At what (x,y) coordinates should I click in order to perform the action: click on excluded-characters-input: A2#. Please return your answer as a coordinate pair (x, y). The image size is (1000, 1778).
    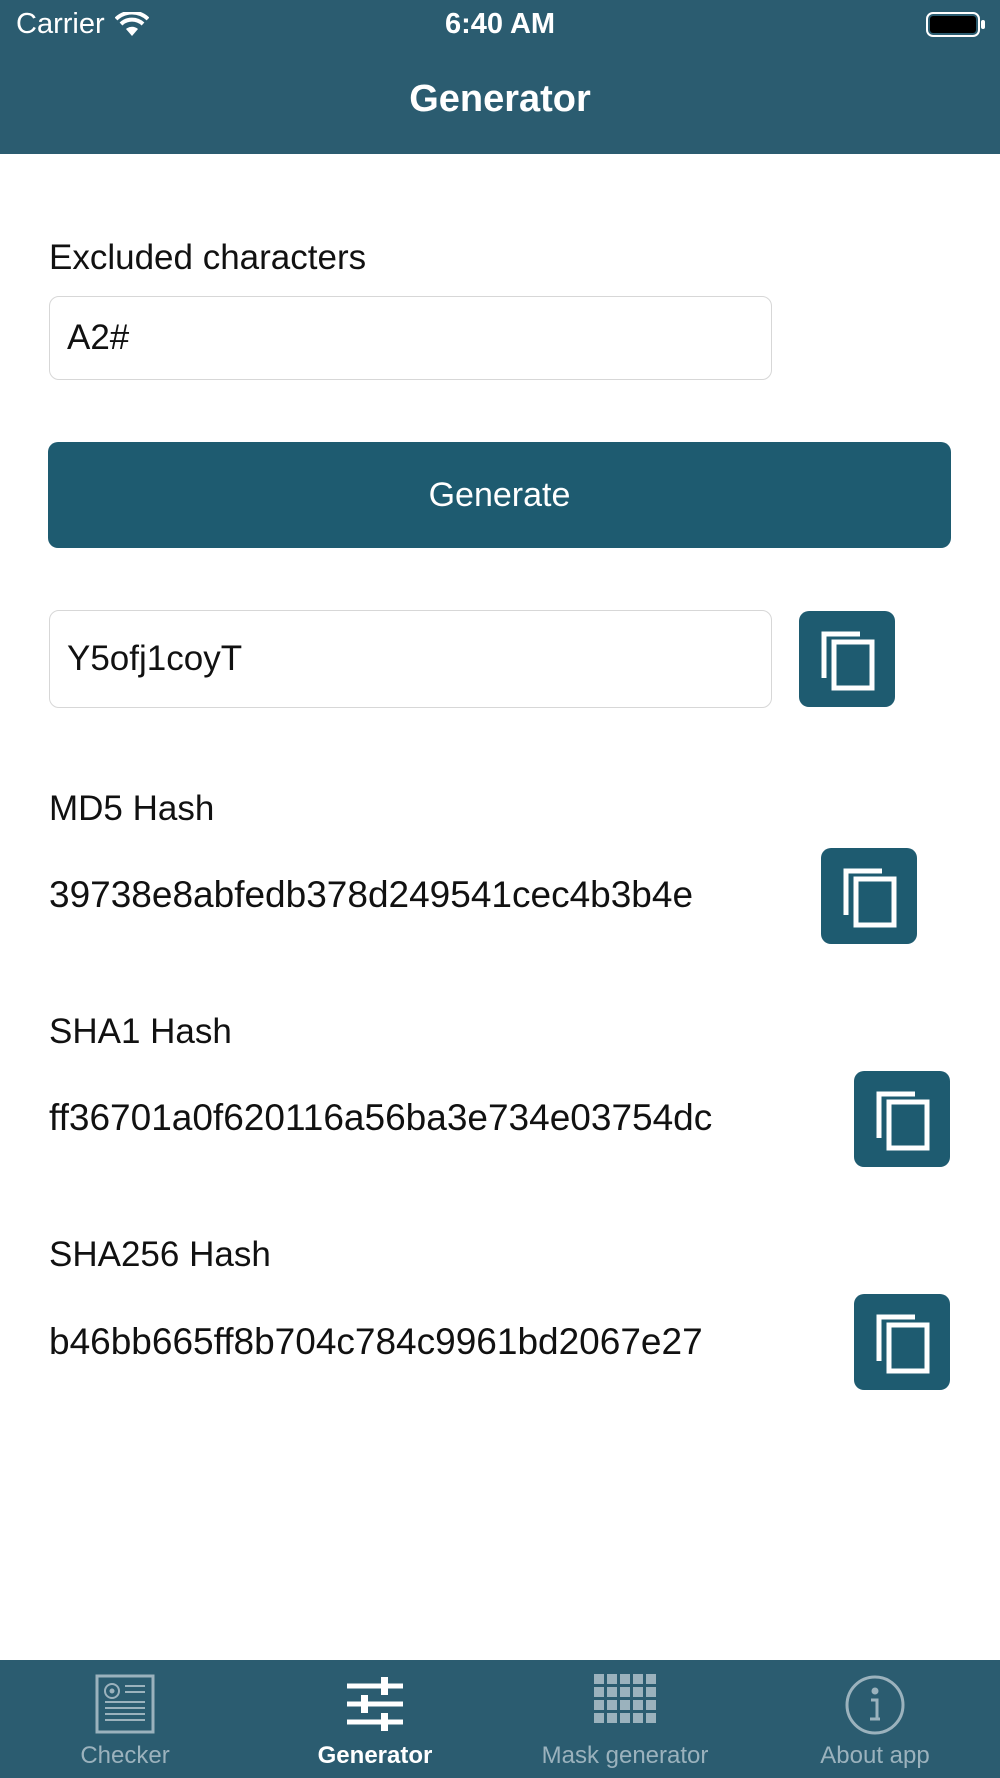
    Looking at the image, I should click on (410, 338).